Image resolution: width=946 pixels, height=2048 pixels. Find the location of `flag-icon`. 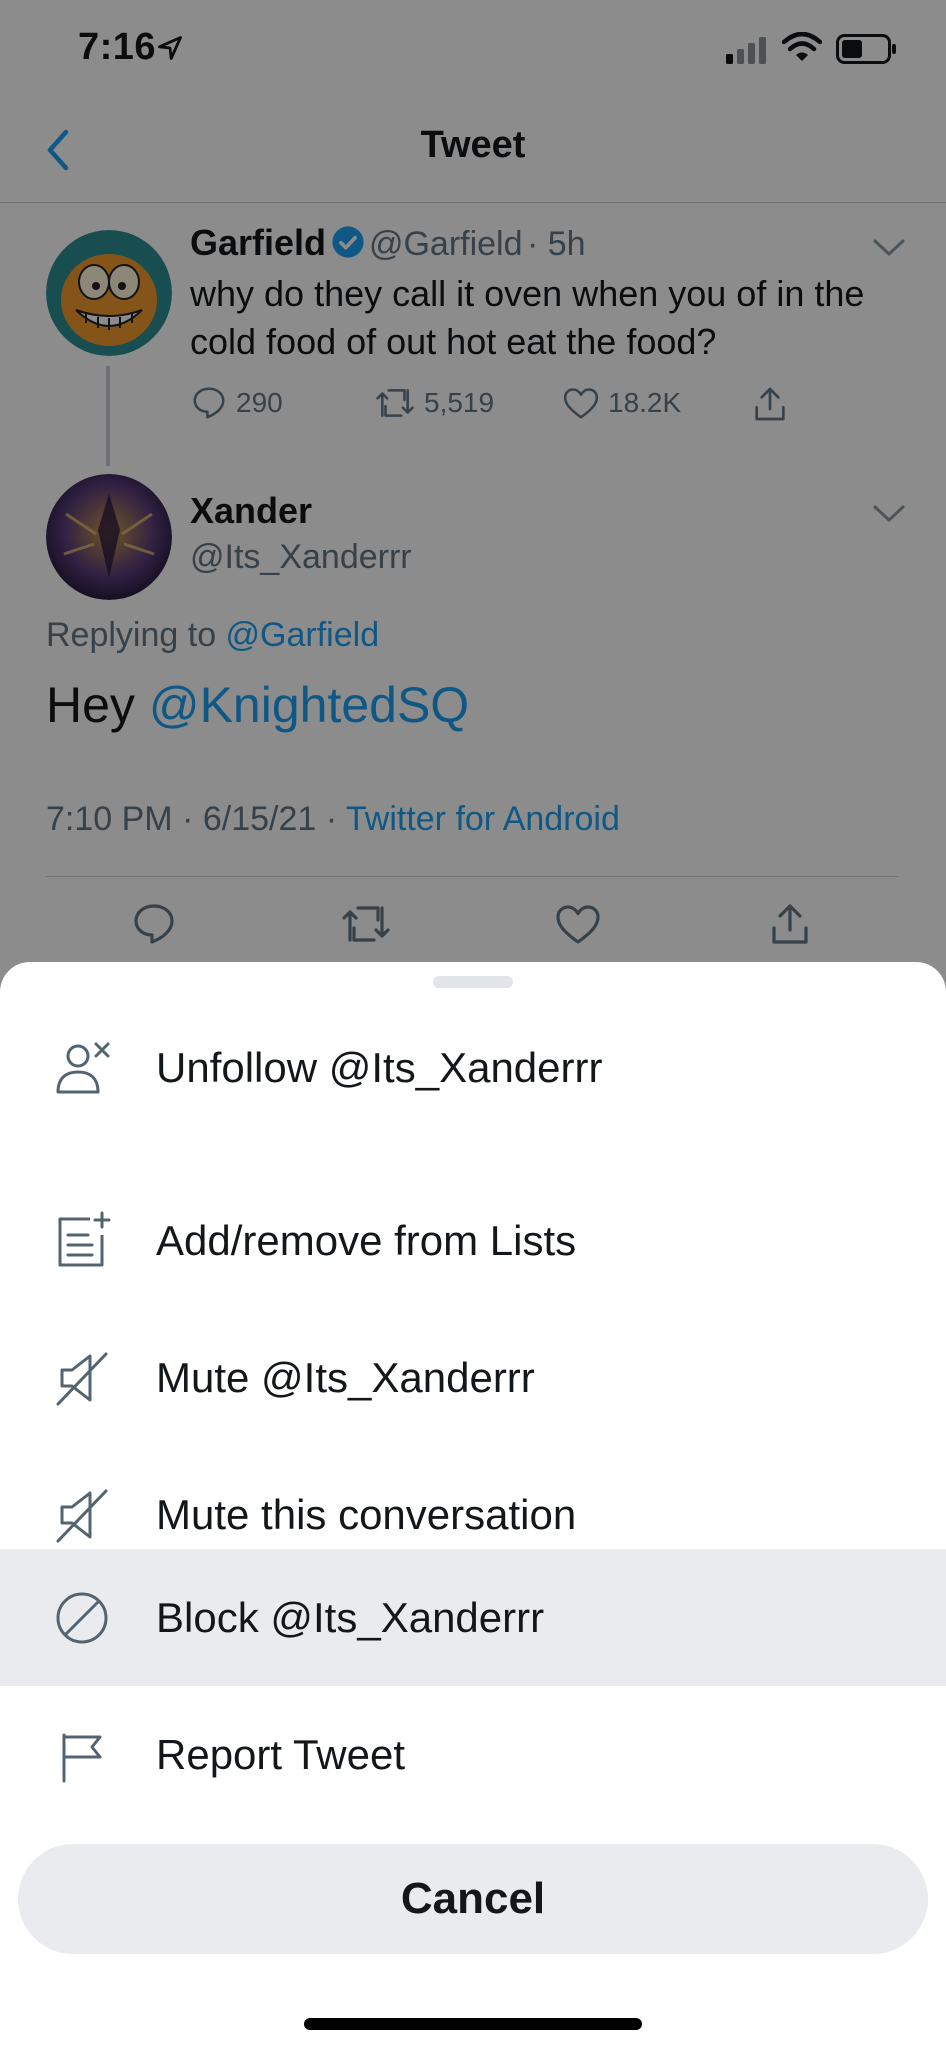

flag-icon is located at coordinates (82, 1755).